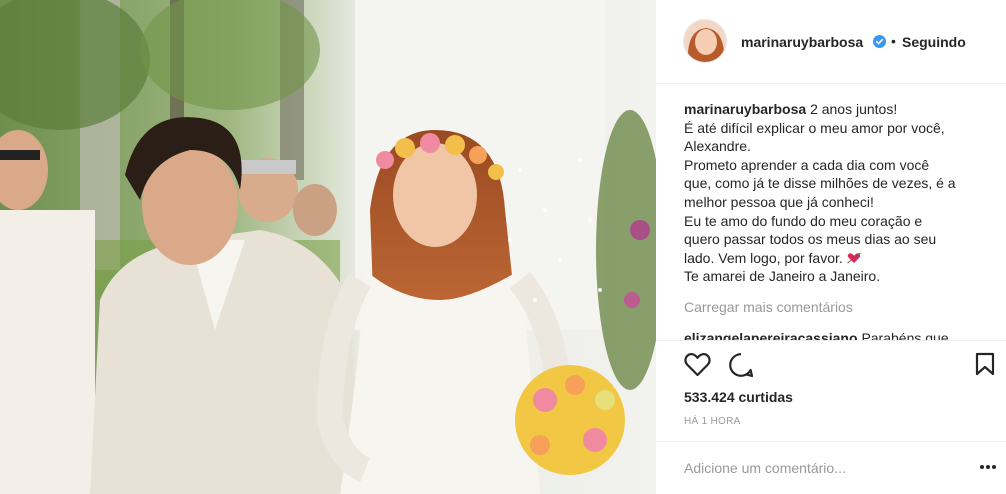 The width and height of the screenshot is (1006, 494). What do you see at coordinates (717, 146) in the screenshot?
I see `caption-text-line: Alexandre.` at bounding box center [717, 146].